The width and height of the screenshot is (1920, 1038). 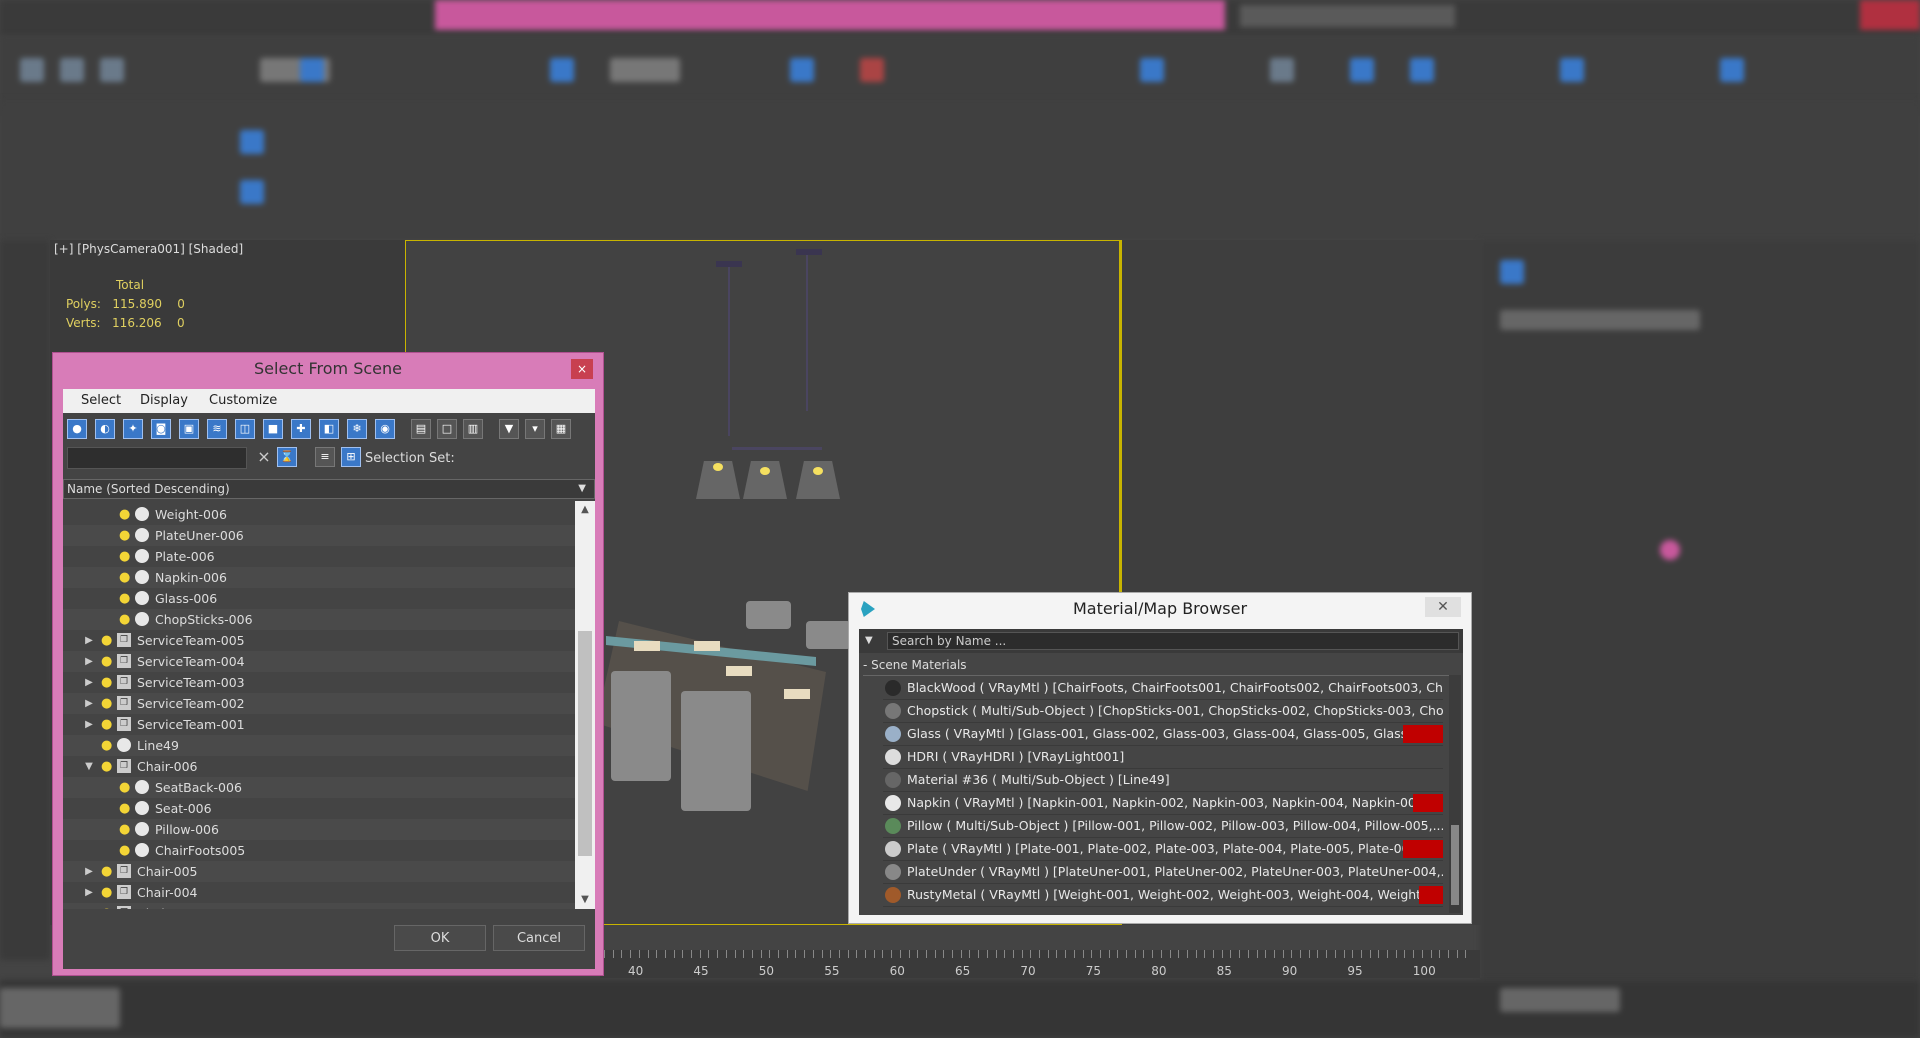 What do you see at coordinates (440, 938) in the screenshot?
I see `ok-button: OK` at bounding box center [440, 938].